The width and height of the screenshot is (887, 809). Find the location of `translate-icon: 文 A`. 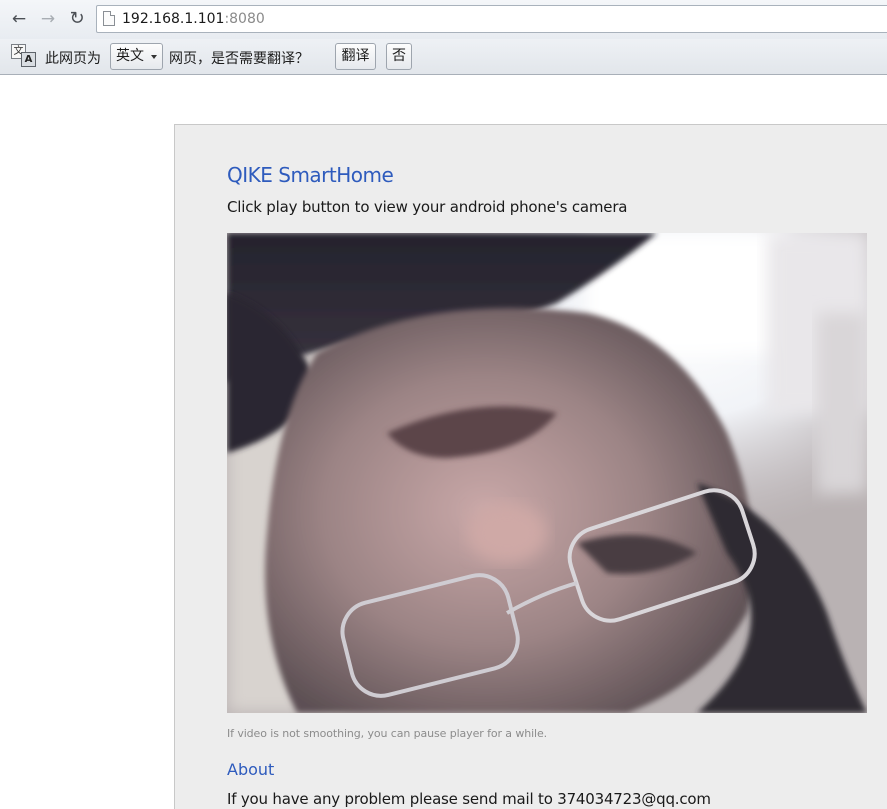

translate-icon: 文 A is located at coordinates (24, 56).